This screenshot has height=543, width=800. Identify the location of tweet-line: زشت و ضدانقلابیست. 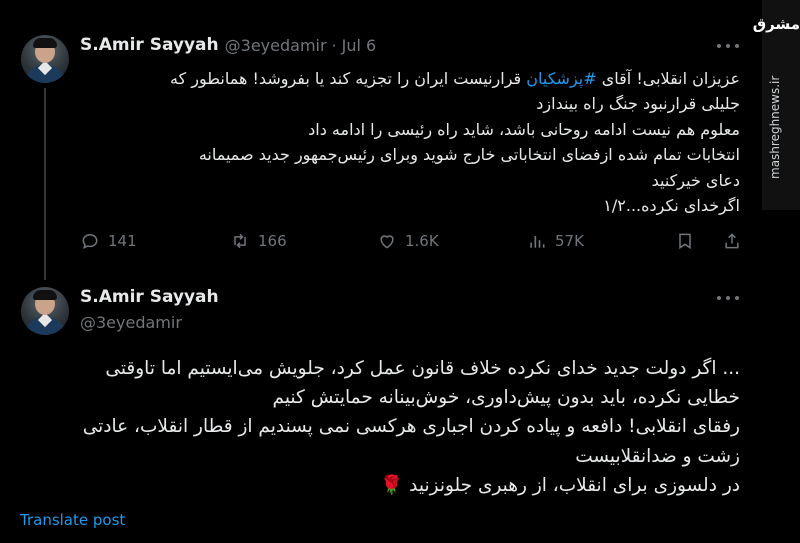
(657, 456).